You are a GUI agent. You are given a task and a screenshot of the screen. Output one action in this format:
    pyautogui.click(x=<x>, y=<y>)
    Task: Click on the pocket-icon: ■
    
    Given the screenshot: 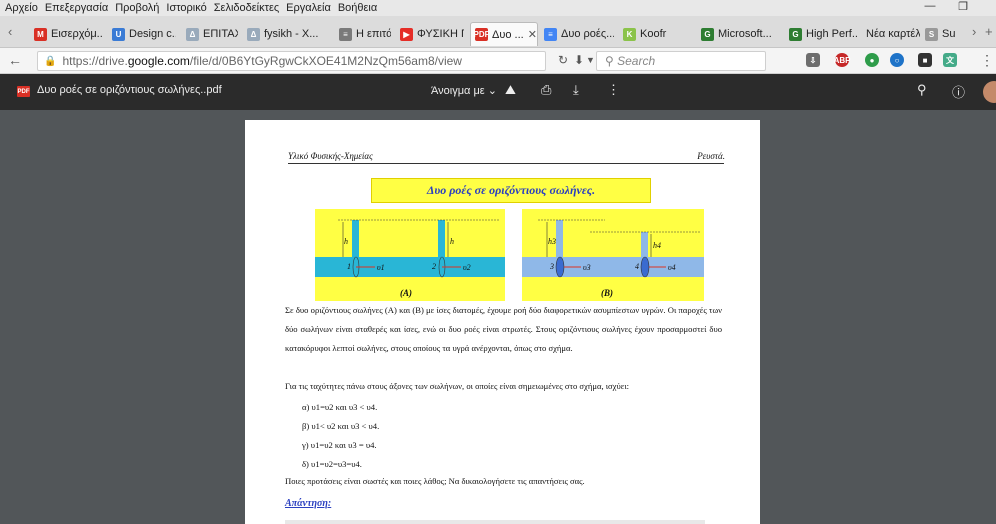 What is the action you would take?
    pyautogui.click(x=925, y=60)
    